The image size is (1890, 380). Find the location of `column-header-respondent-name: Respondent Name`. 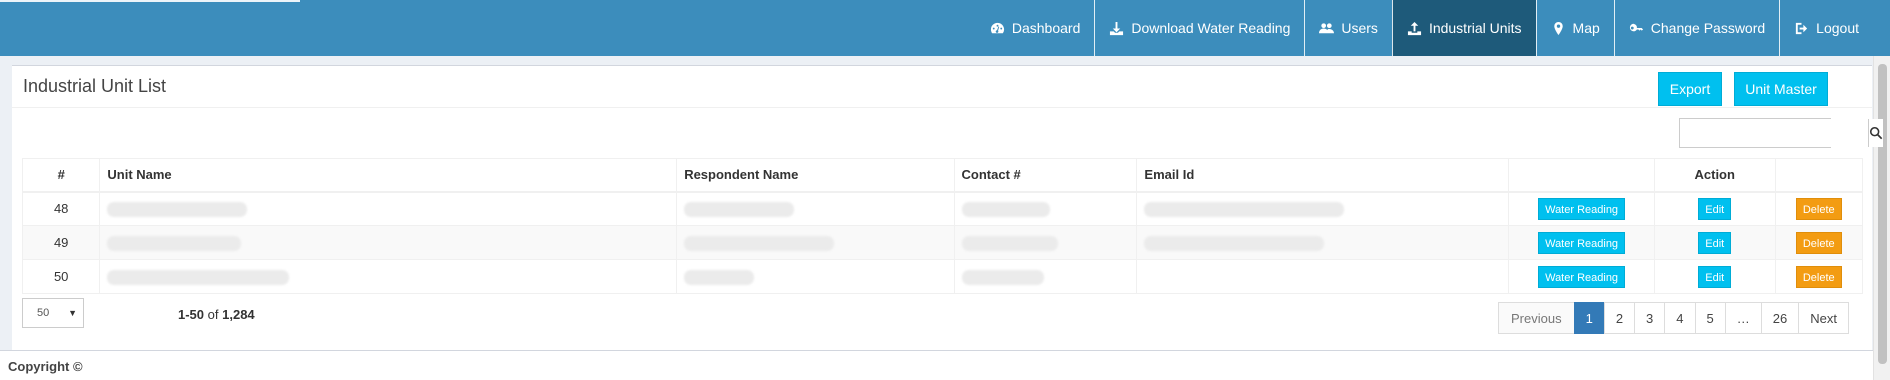

column-header-respondent-name: Respondent Name is located at coordinates (815, 175).